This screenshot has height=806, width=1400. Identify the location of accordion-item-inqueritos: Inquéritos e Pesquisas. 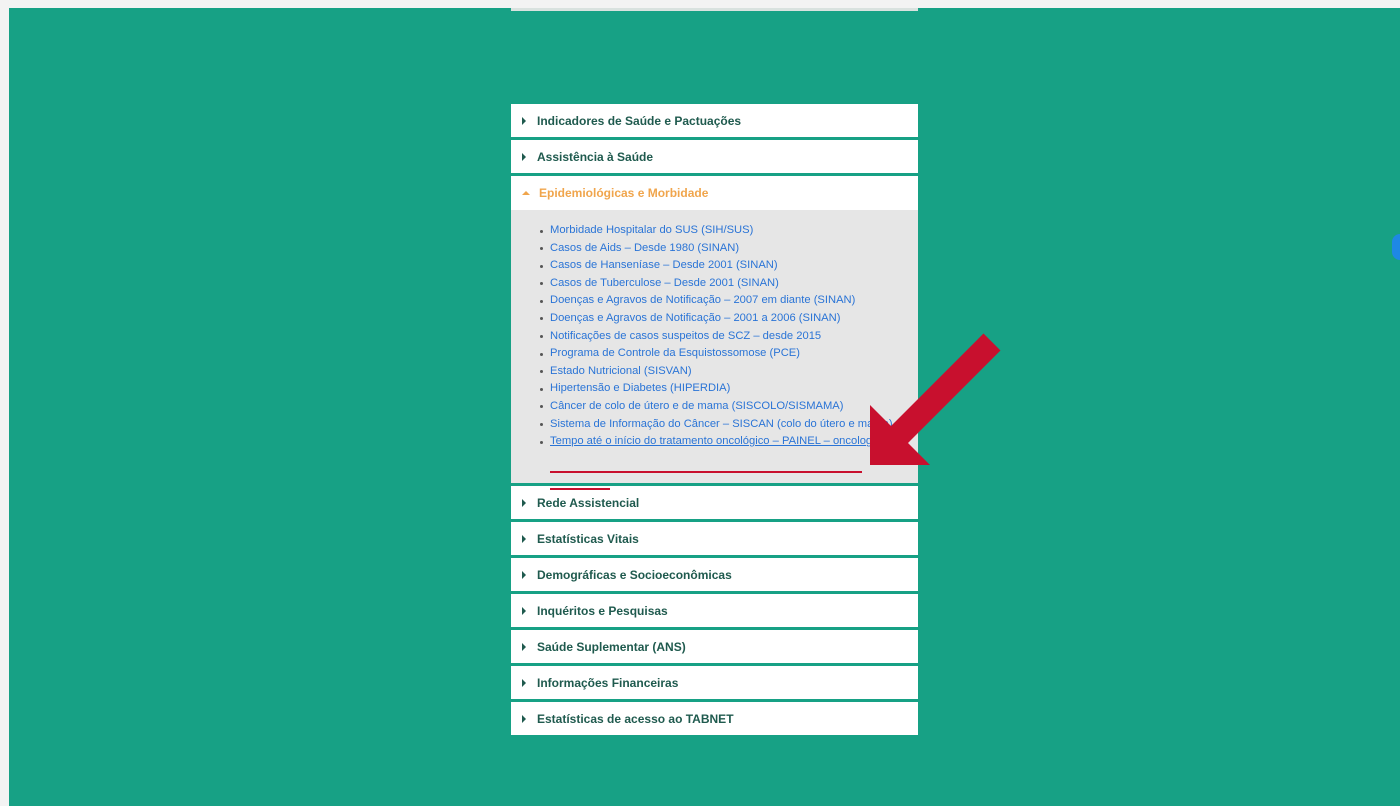
(714, 610).